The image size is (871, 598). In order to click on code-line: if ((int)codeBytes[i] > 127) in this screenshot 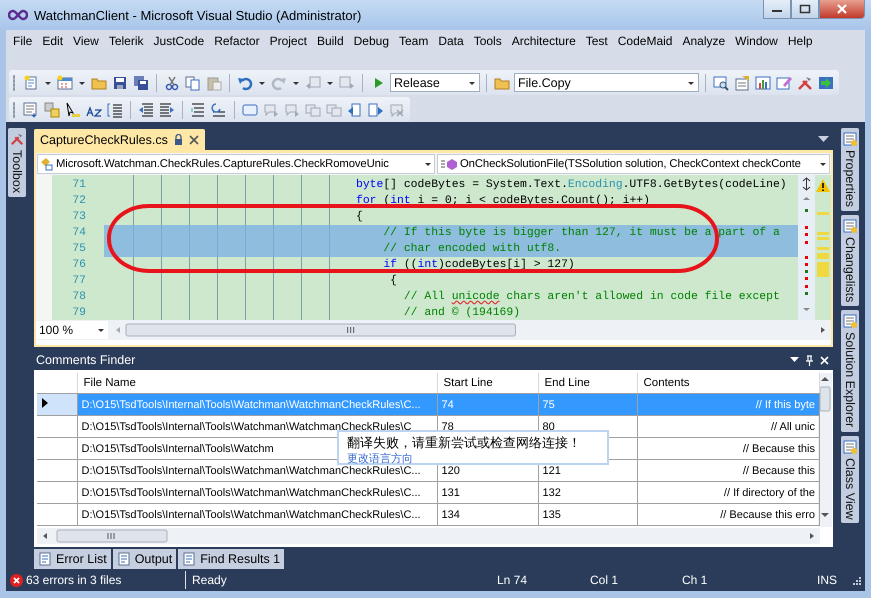, I will do `click(478, 265)`.